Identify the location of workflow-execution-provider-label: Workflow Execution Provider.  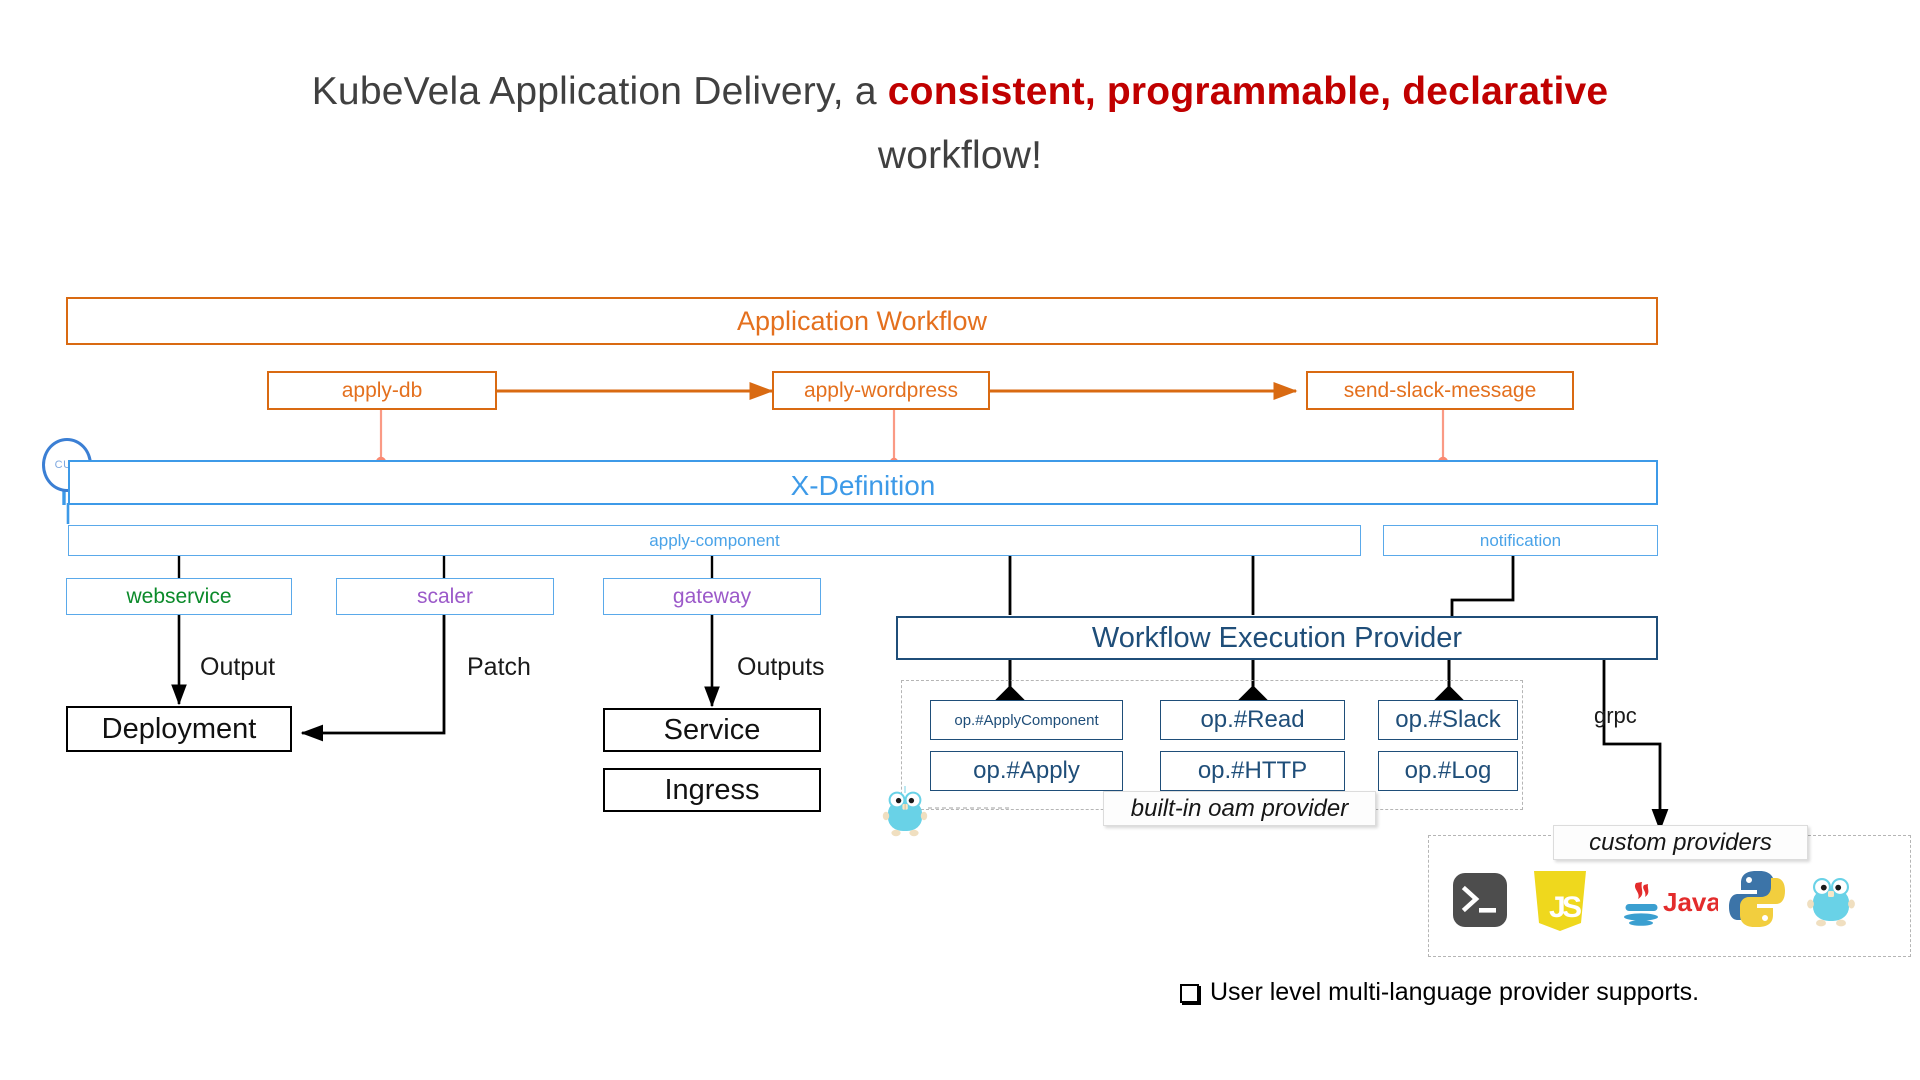
(1277, 637).